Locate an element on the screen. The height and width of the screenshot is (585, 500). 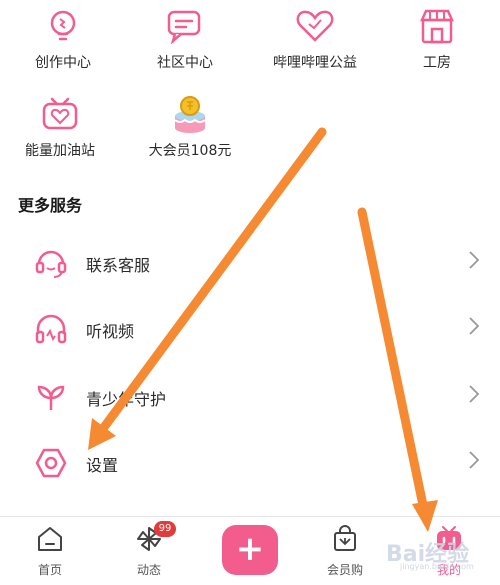
chat-bubbles-icon is located at coordinates (185, 28).